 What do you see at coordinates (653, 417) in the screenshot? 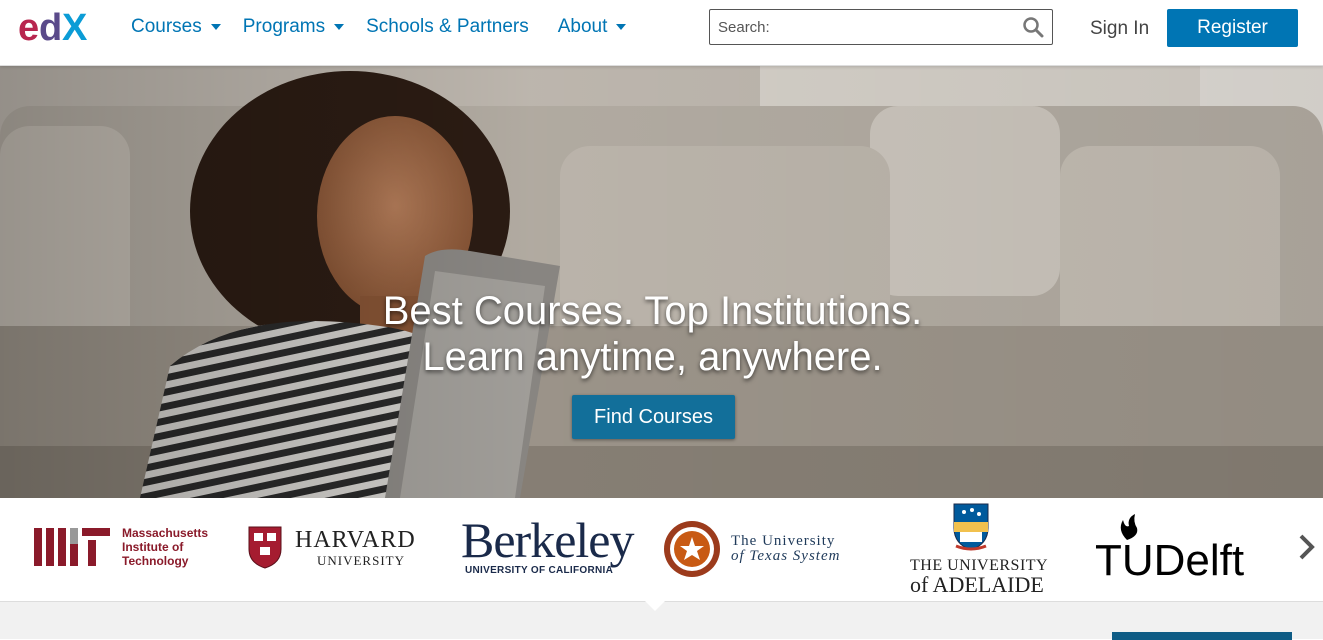
I see `find-courses-button: Find Courses` at bounding box center [653, 417].